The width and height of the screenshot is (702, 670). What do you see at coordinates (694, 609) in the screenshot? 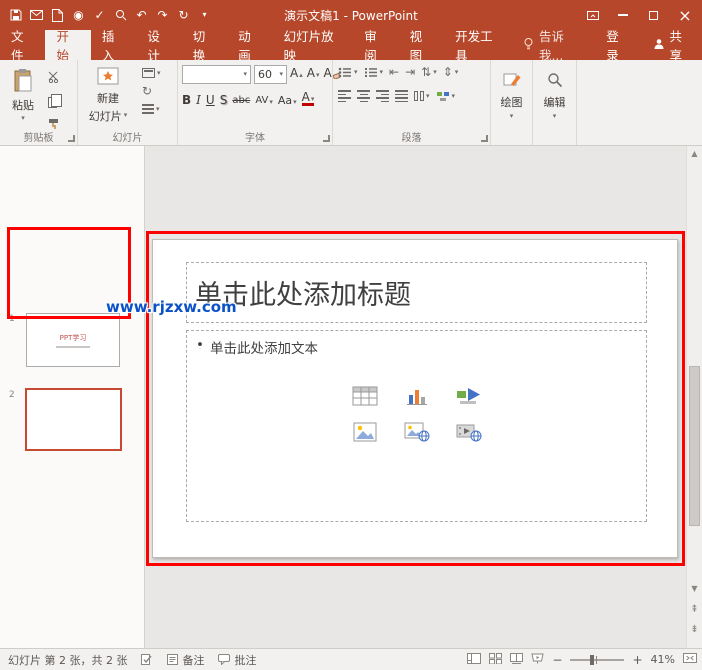
I see `previous-slide-button: ⇞` at bounding box center [694, 609].